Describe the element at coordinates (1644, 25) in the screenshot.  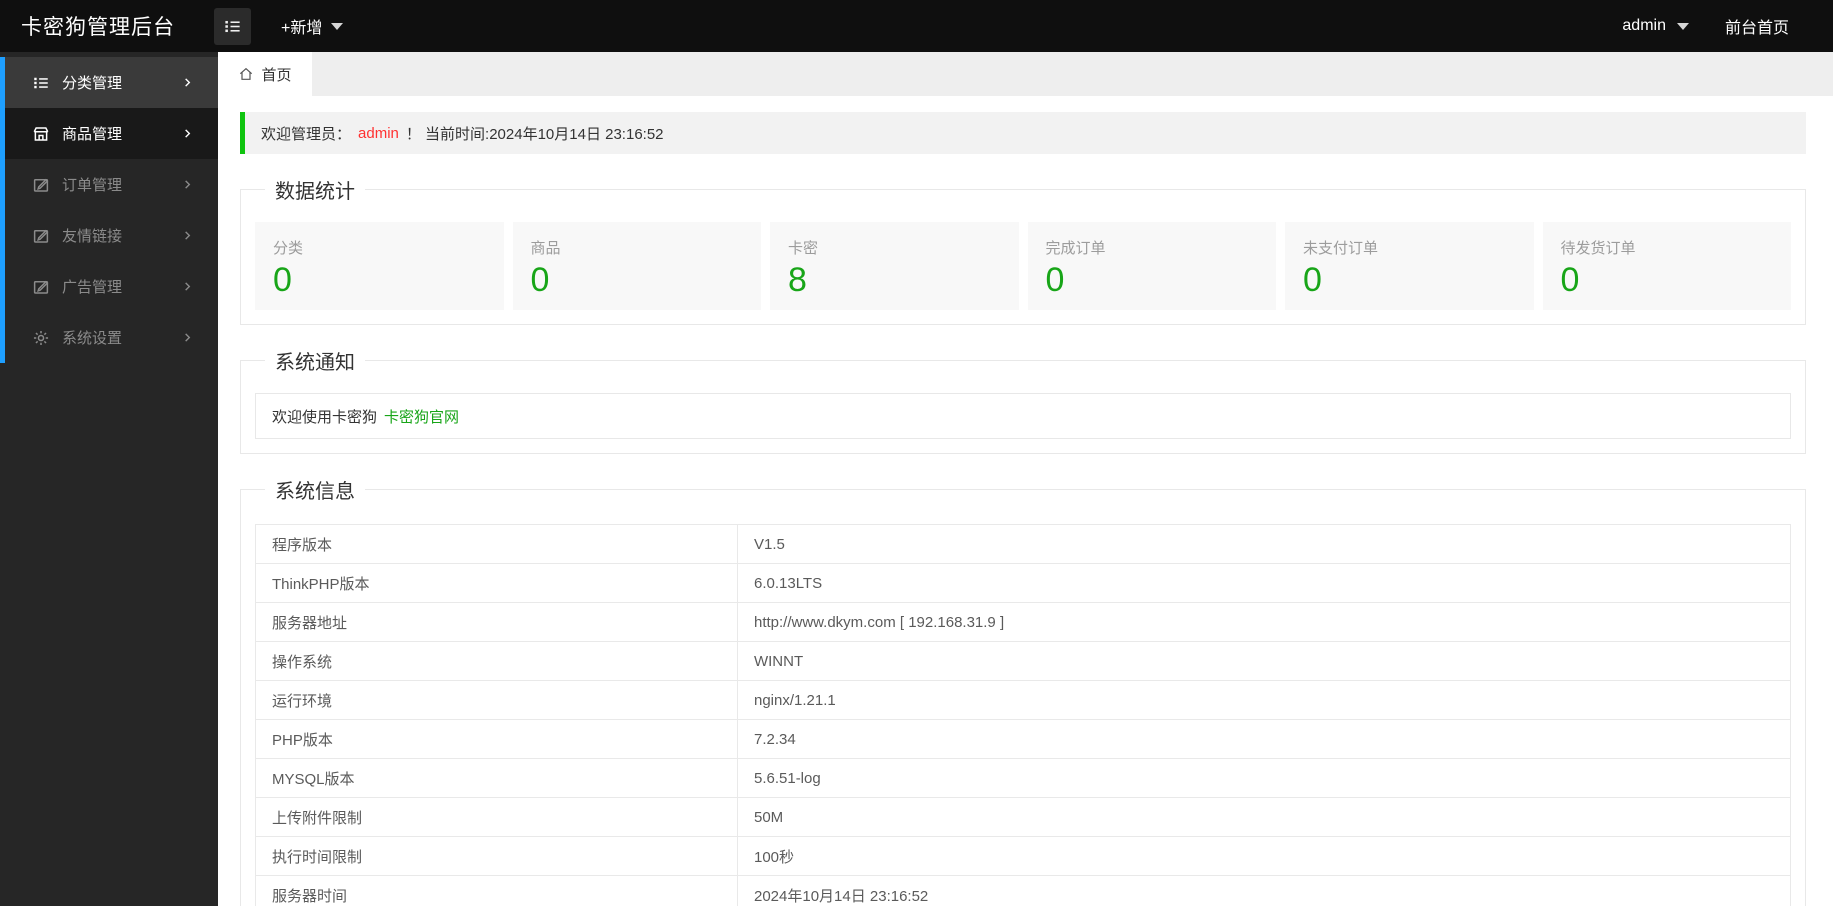
I see `username: admin` at that location.